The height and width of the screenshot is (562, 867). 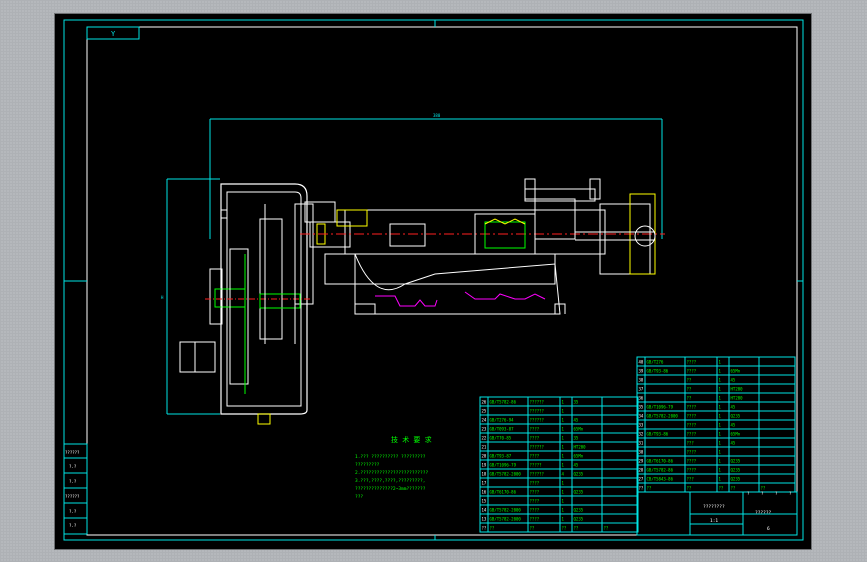 What do you see at coordinates (691, 479) in the screenshot?
I see `bom-right-cell: ???` at bounding box center [691, 479].